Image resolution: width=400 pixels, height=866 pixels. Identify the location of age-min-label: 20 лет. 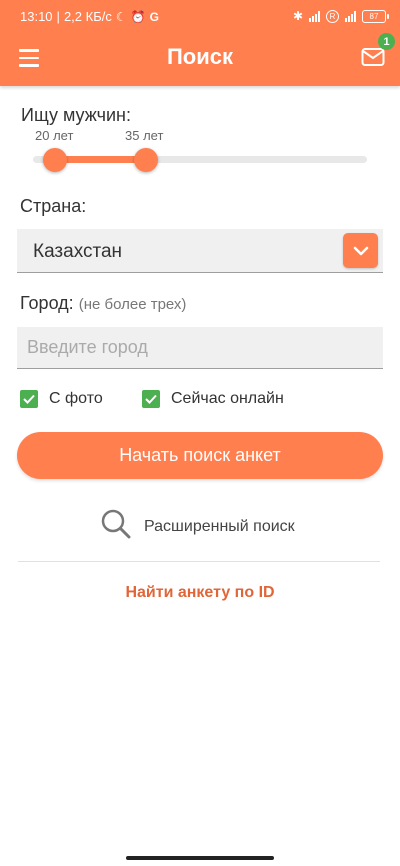
(54, 135).